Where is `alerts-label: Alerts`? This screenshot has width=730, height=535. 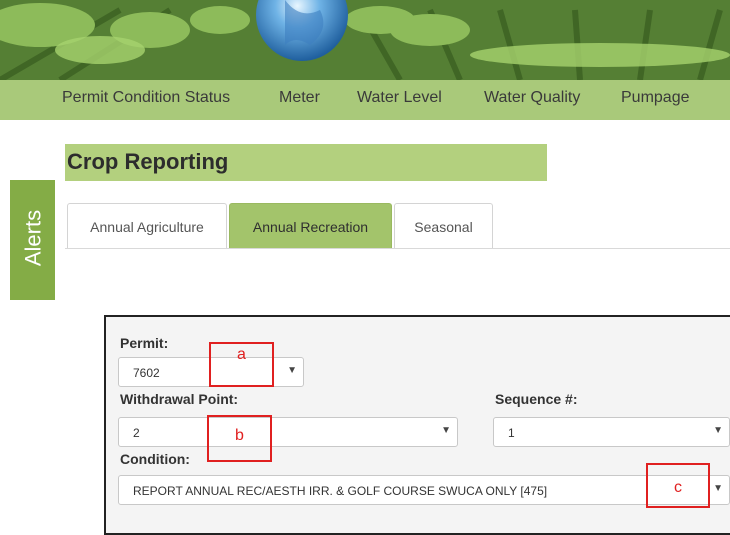
alerts-label: Alerts is located at coordinates (33, 238).